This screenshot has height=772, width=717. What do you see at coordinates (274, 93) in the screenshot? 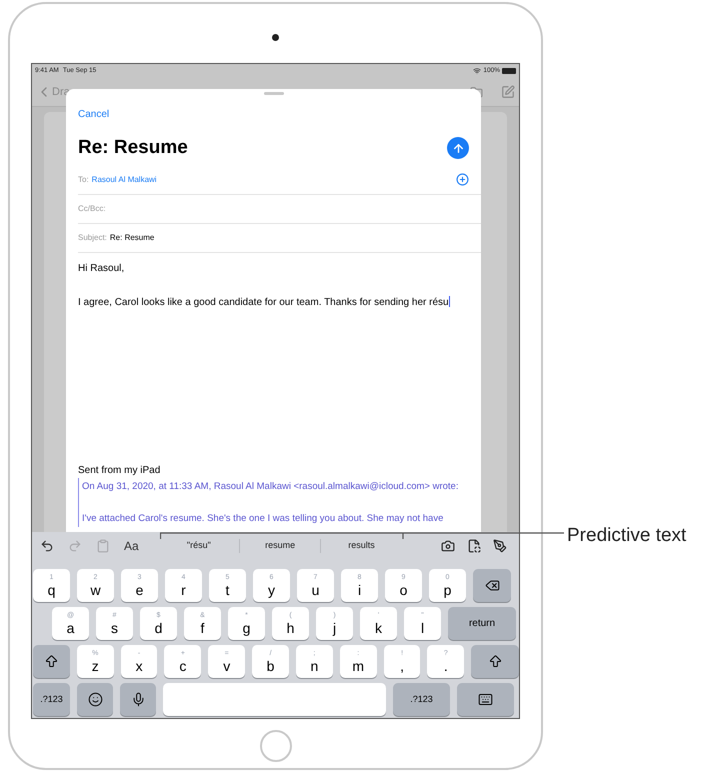
I see `grabber-handle` at bounding box center [274, 93].